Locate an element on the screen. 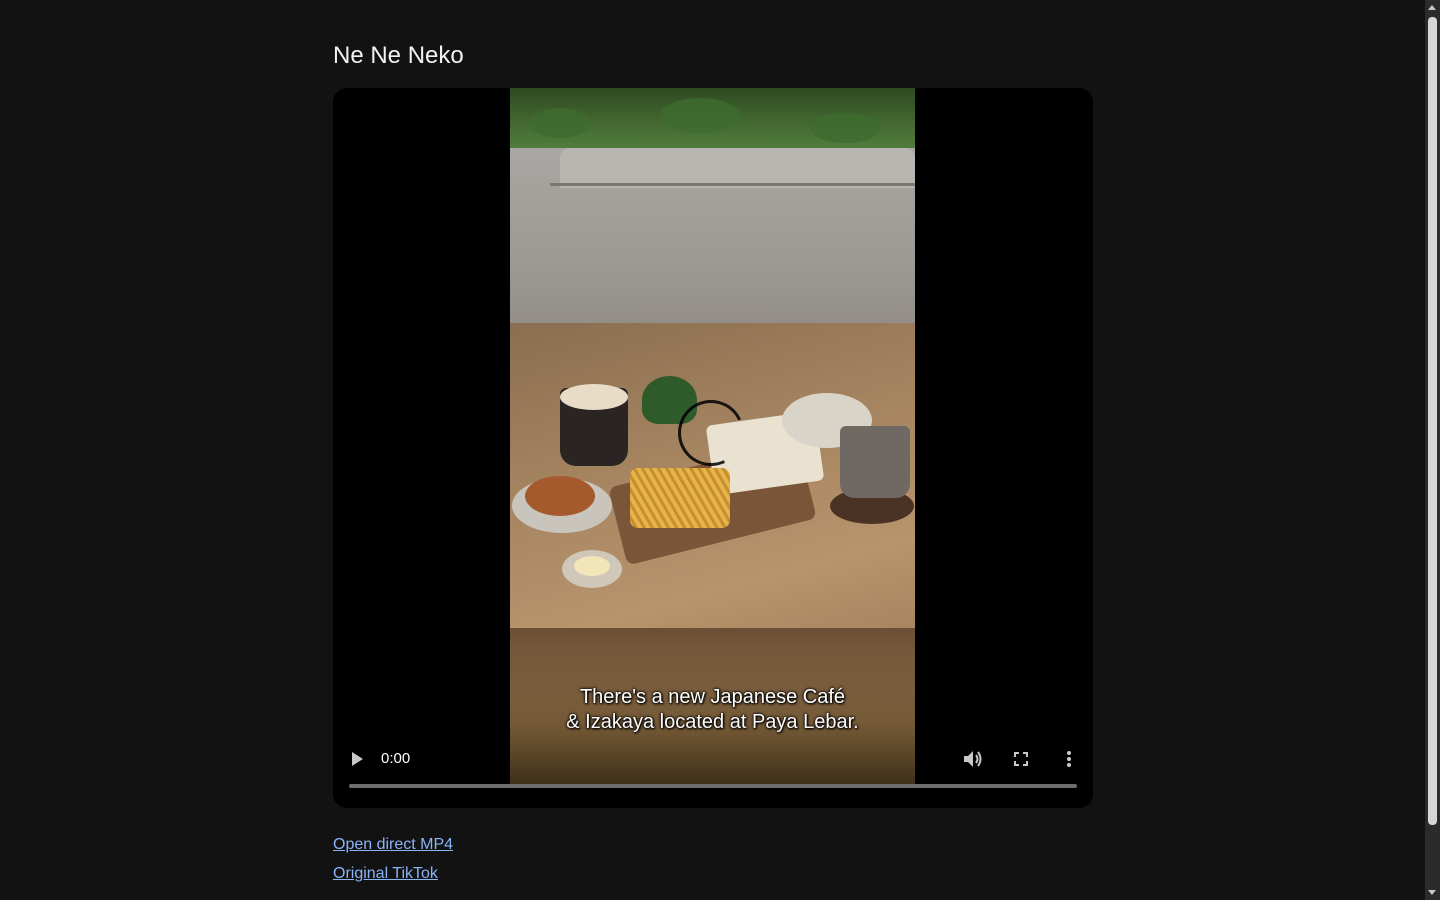  progress-bar is located at coordinates (713, 786).